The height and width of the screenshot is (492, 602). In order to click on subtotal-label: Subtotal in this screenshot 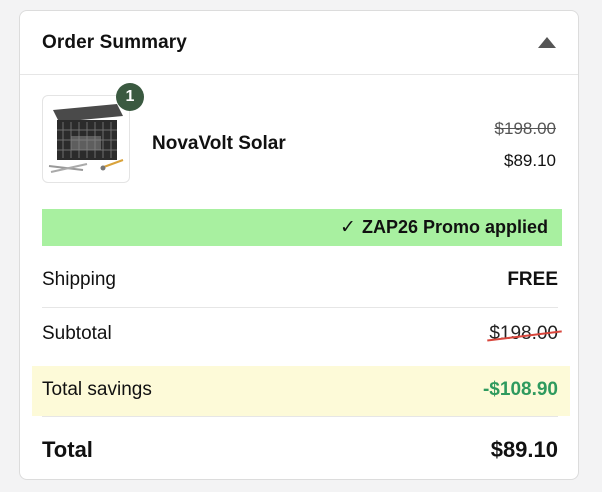, I will do `click(77, 333)`.